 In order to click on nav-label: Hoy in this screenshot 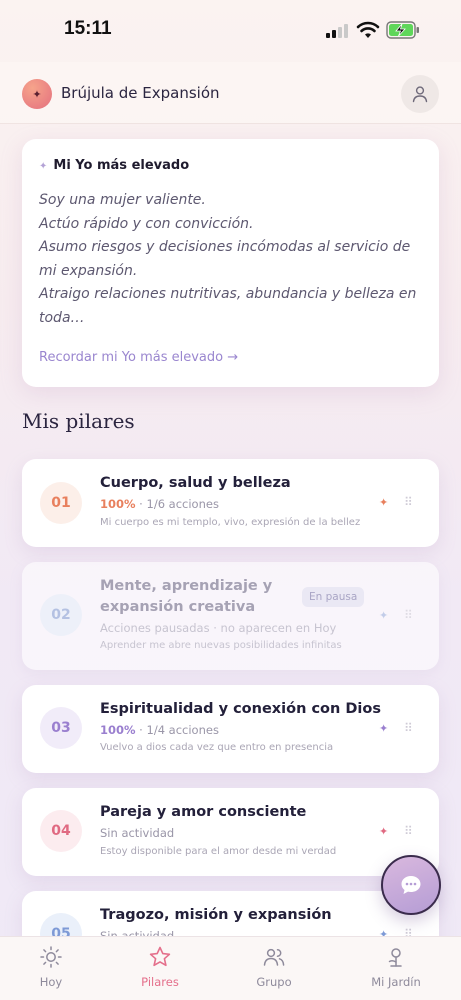, I will do `click(51, 982)`.